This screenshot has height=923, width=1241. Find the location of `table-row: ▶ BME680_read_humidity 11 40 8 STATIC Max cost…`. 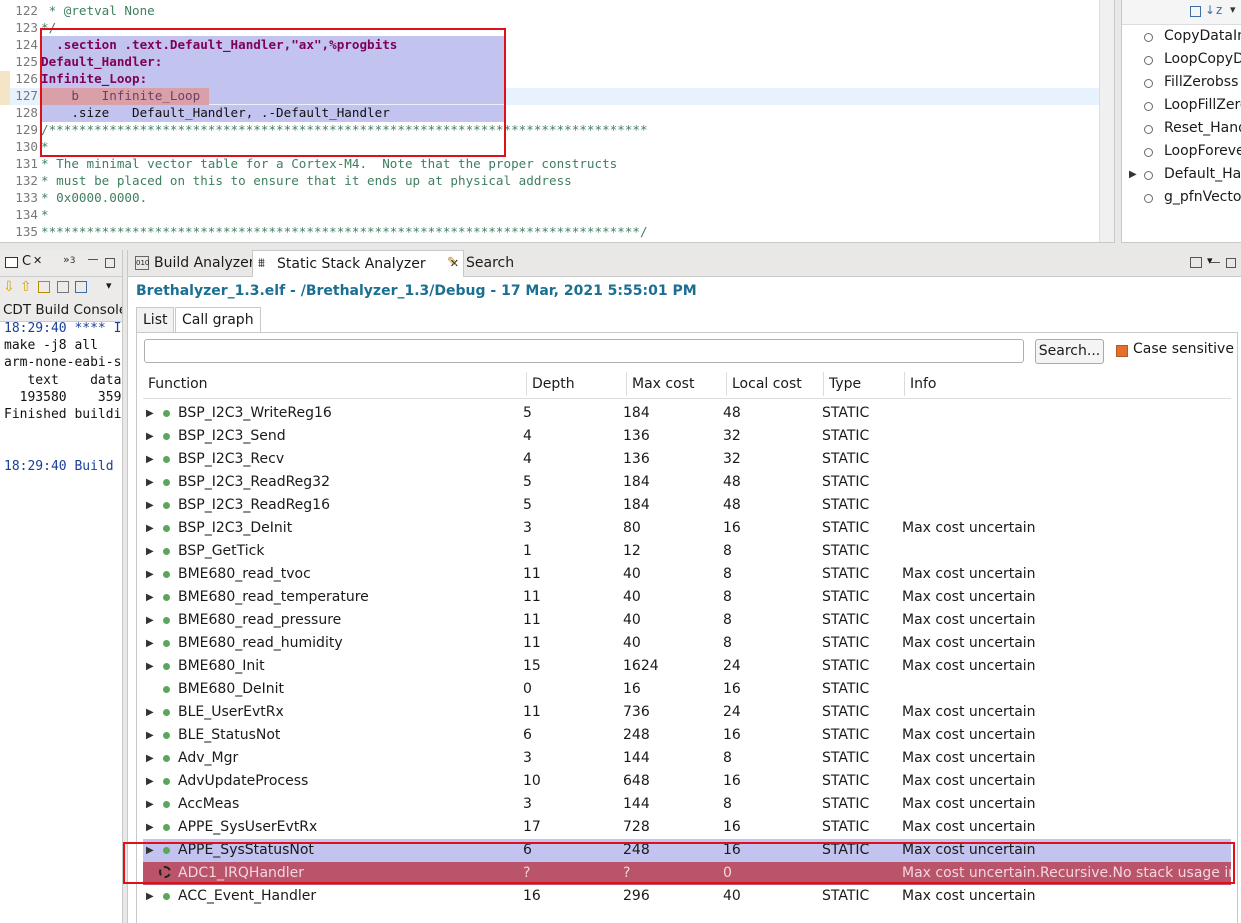

table-row: ▶ BME680_read_humidity 11 40 8 STATIC Max cost… is located at coordinates (687, 643).